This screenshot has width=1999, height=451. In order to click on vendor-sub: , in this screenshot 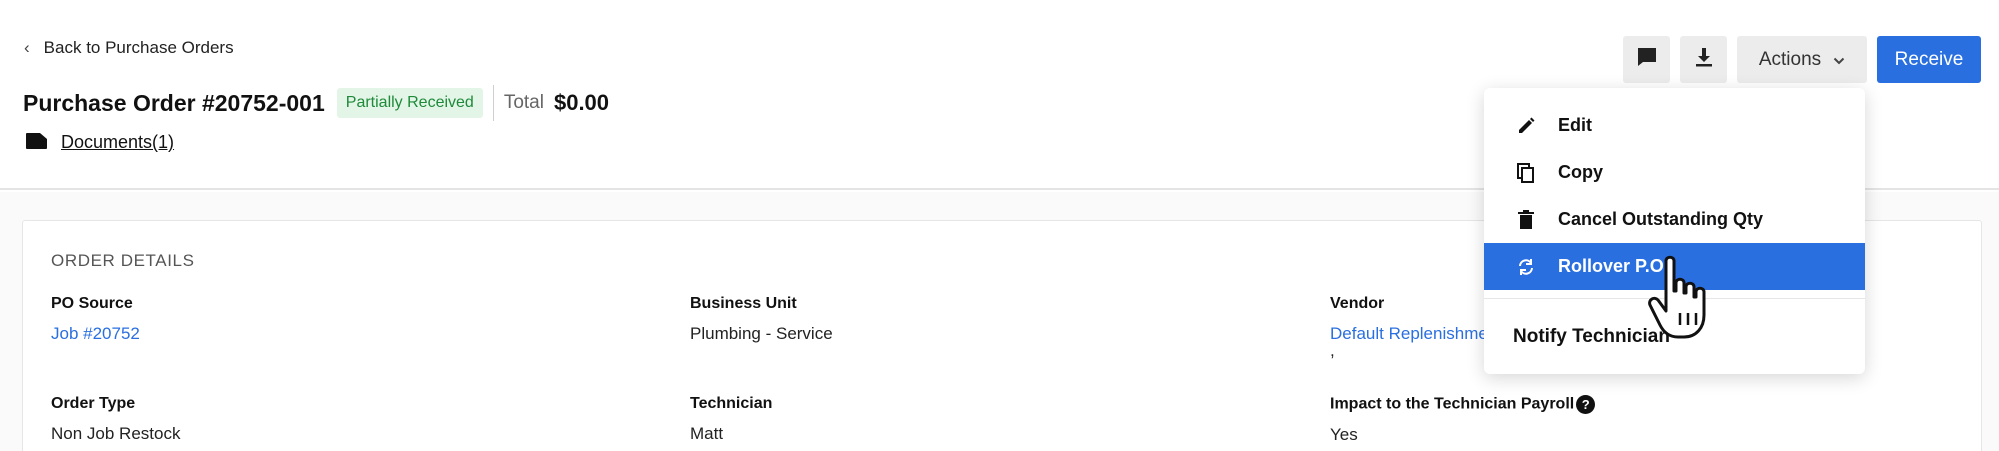, I will do `click(1332, 350)`.